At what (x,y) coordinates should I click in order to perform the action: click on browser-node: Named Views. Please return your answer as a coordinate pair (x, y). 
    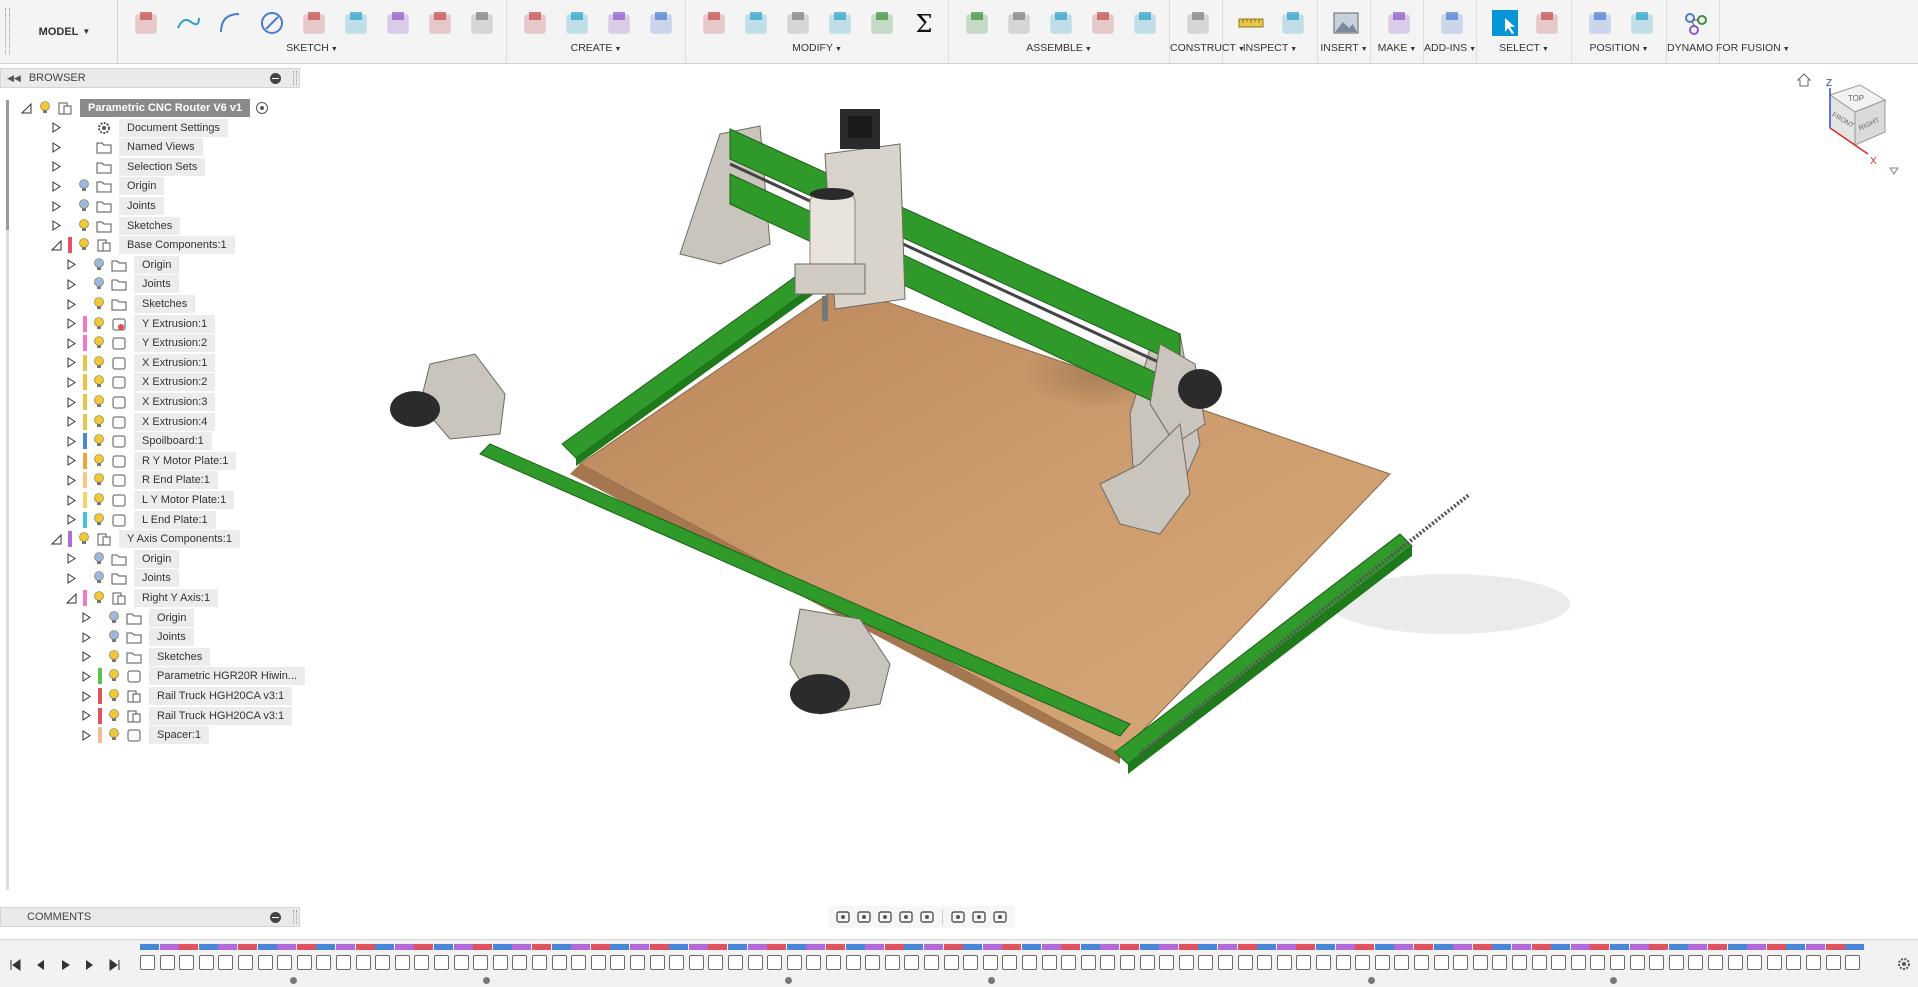
    Looking at the image, I should click on (126, 147).